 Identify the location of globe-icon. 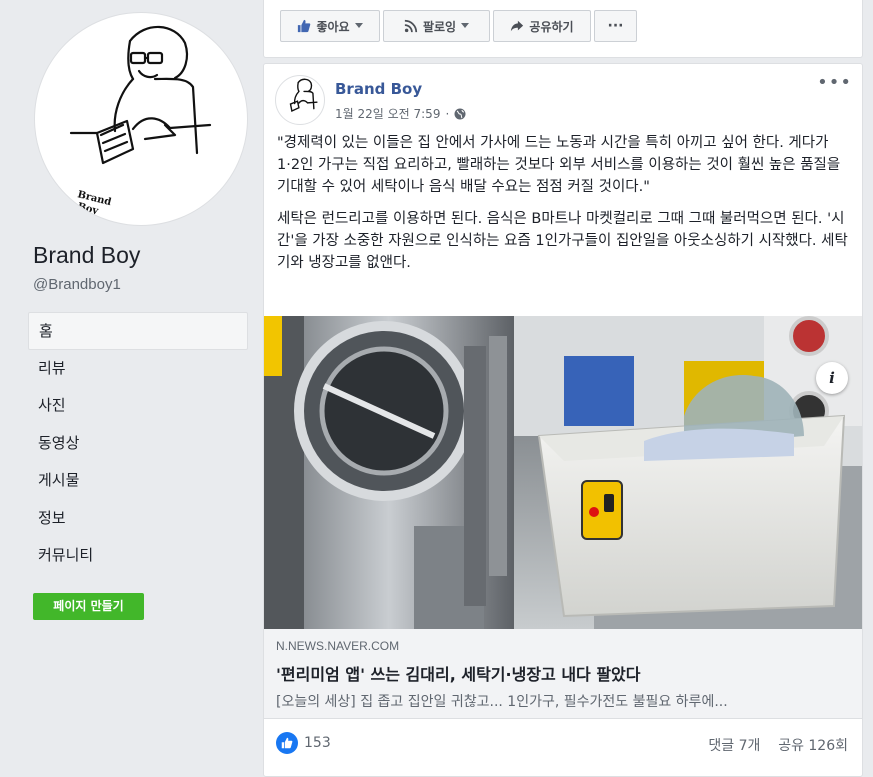
(460, 113).